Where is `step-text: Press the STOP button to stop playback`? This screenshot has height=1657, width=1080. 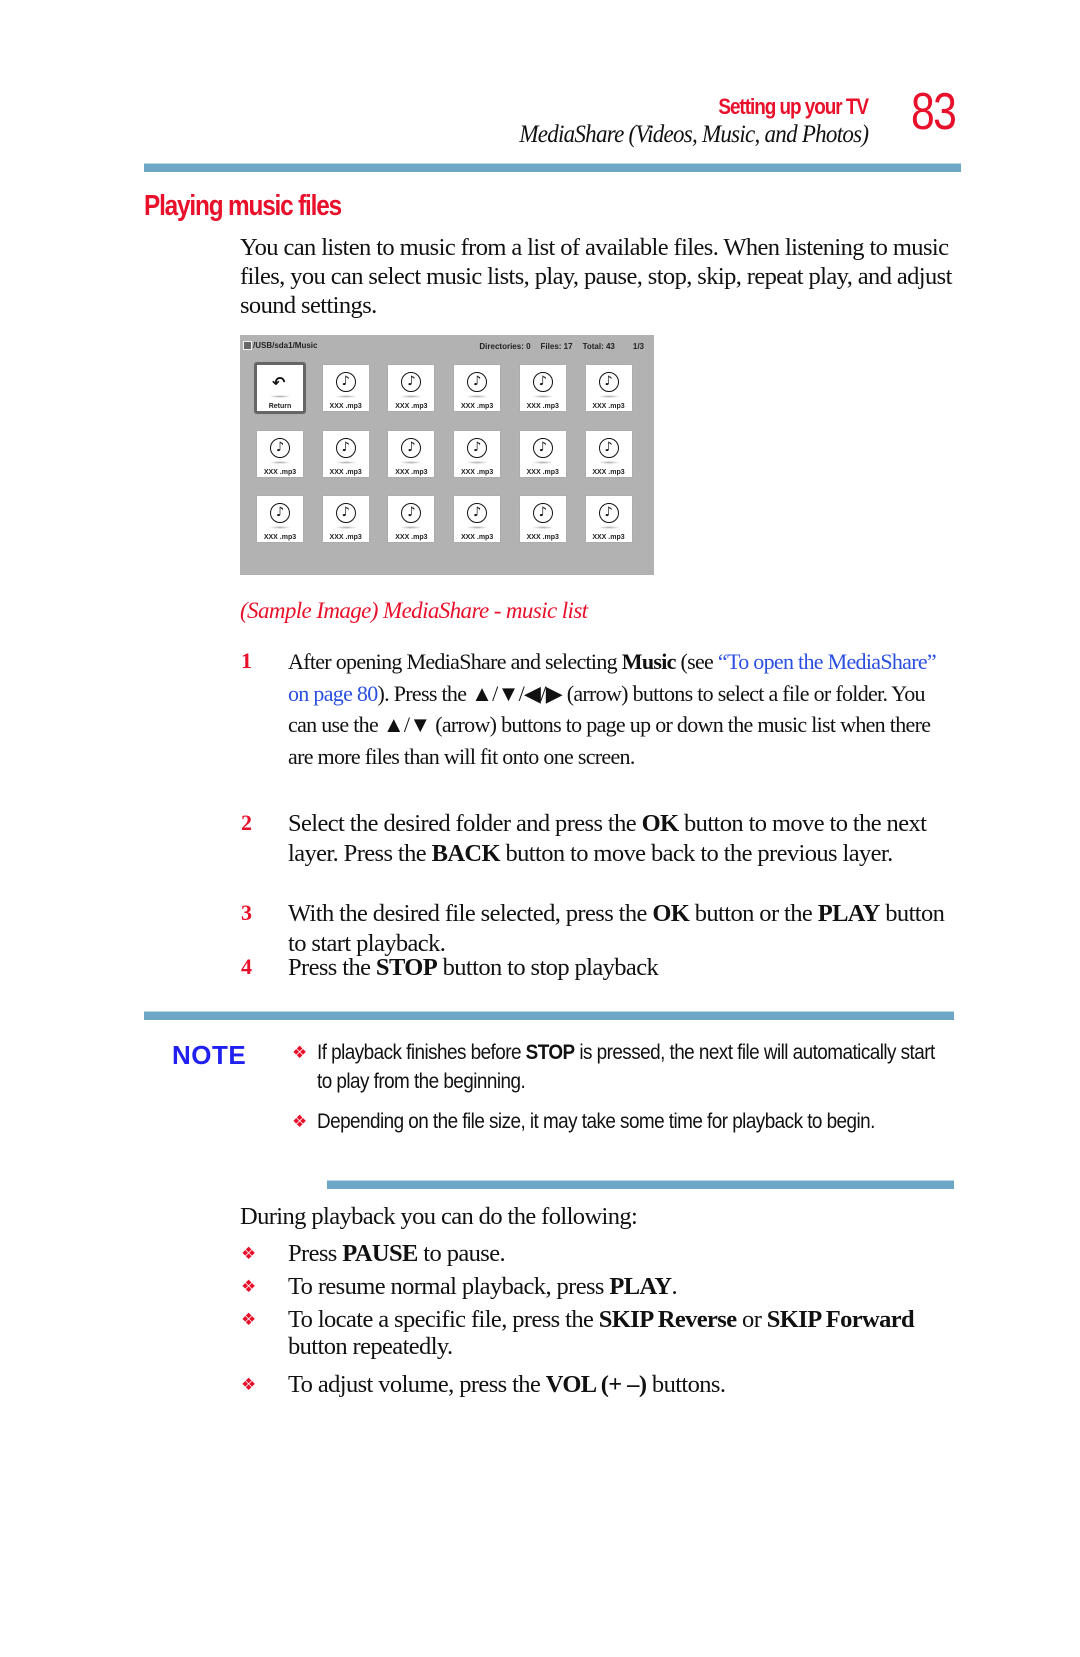
step-text: Press the STOP button to stop playback is located at coordinates (623, 968).